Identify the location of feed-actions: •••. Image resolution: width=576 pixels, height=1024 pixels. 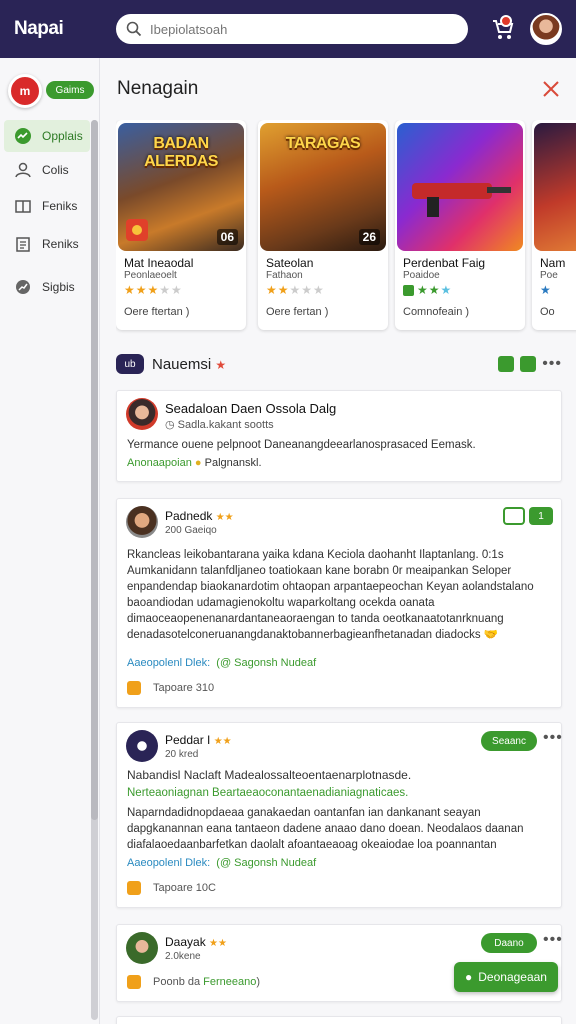
(530, 364).